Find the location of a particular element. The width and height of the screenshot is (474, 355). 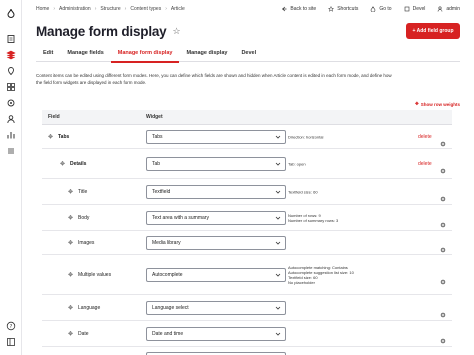

summary-line: Tab: open is located at coordinates (297, 163).